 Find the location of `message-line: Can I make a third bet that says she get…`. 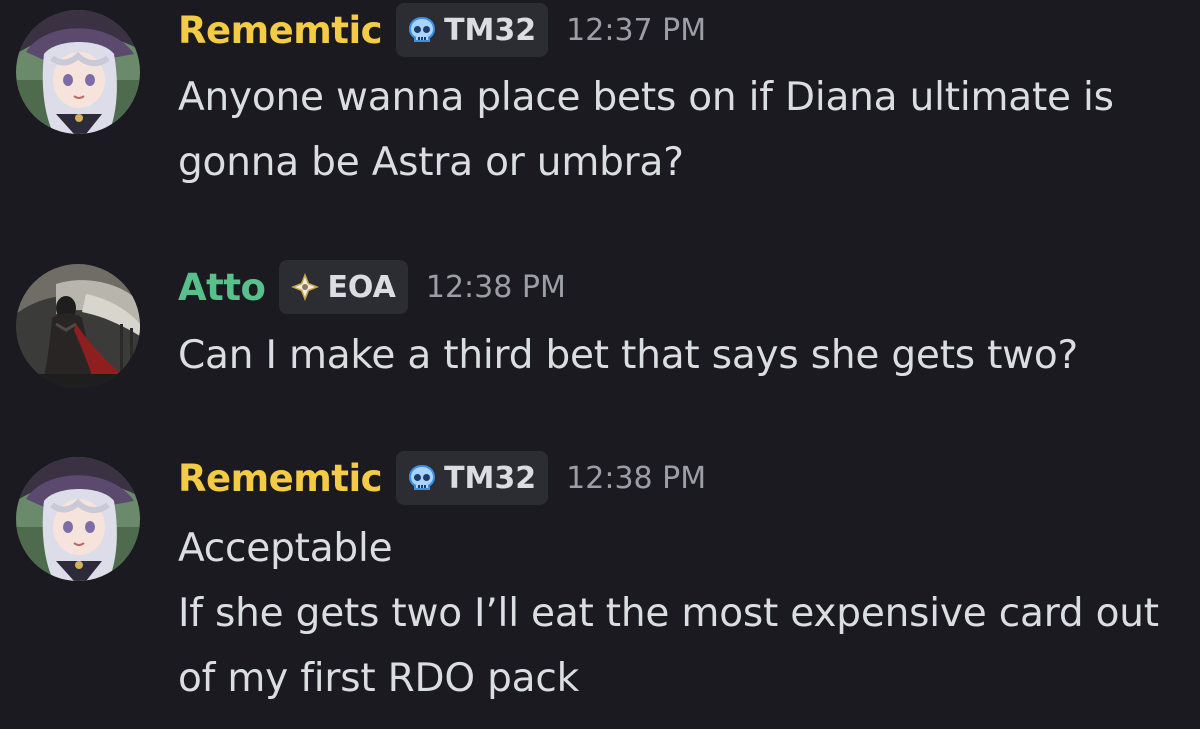

message-line: Can I make a third bet that says she get… is located at coordinates (628, 355).